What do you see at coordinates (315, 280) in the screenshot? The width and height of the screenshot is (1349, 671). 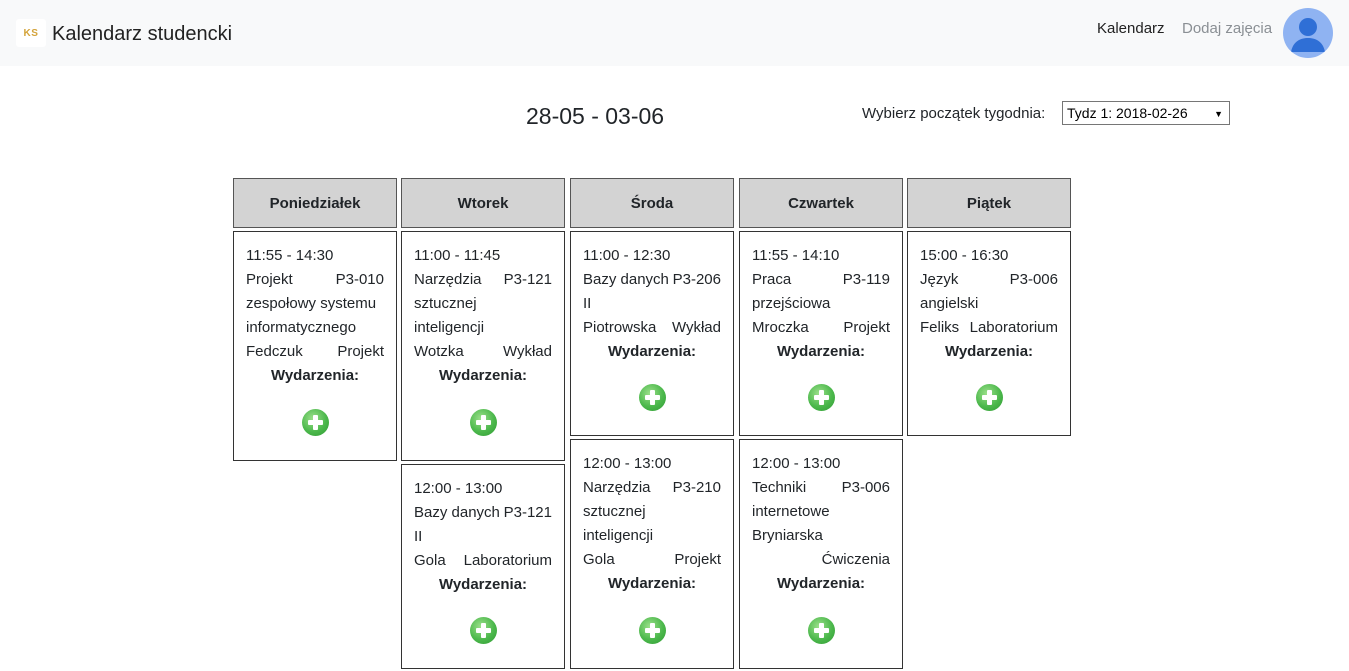 I see `class-detail-row: Projekt P3-010` at bounding box center [315, 280].